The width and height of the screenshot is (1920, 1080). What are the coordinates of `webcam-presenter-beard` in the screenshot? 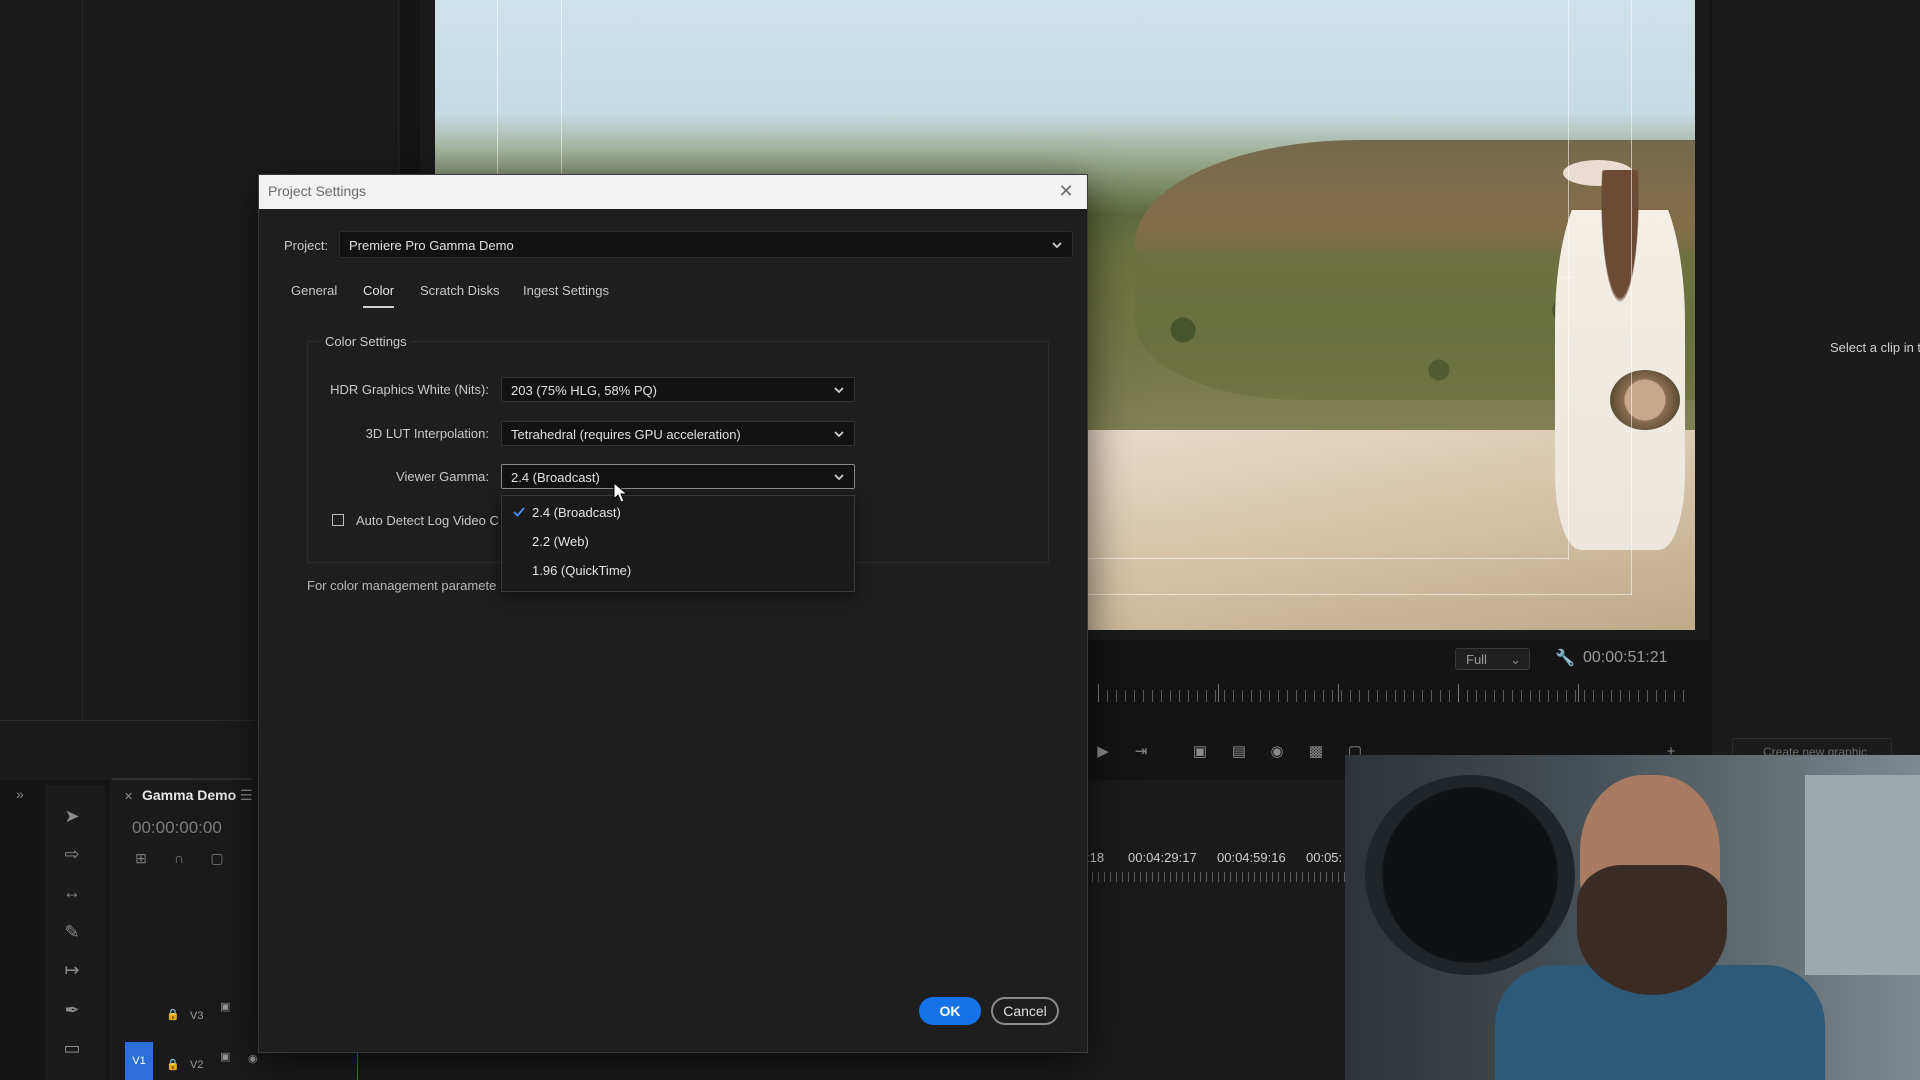 It's located at (1652, 930).